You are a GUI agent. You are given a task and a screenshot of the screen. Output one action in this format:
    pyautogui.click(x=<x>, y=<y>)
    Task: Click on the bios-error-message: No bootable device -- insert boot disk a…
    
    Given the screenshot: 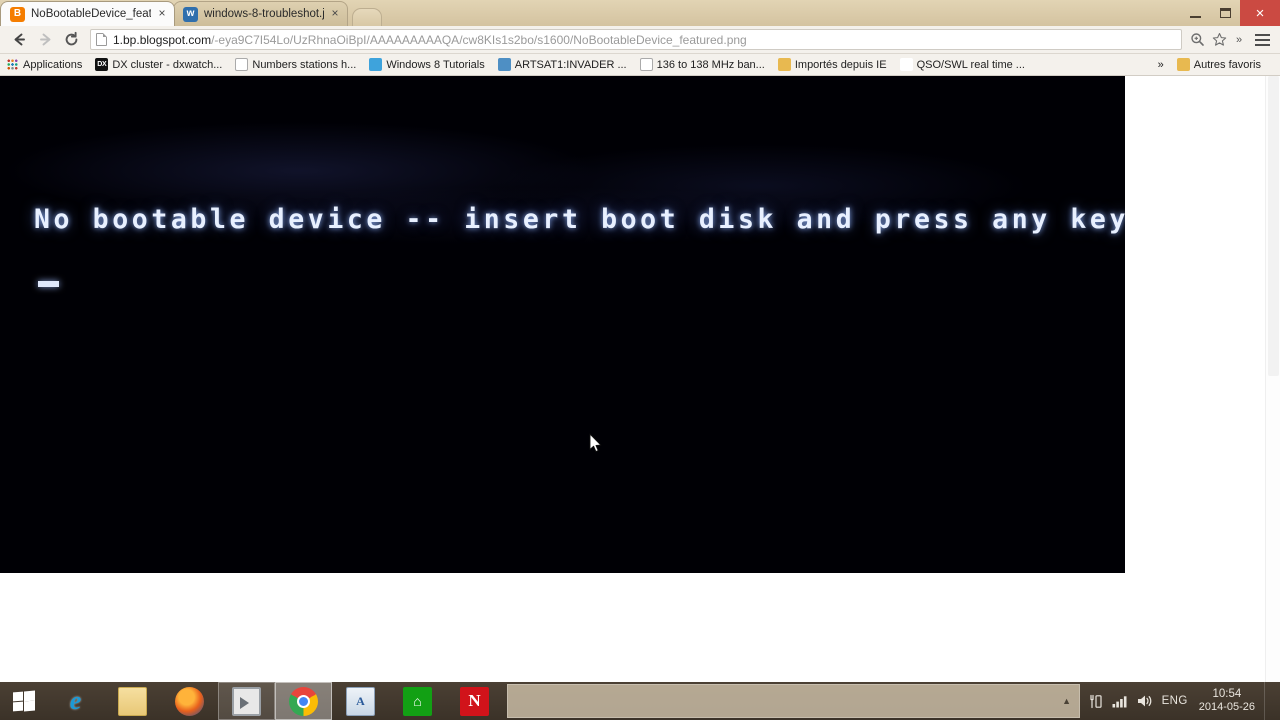 What is the action you would take?
    pyautogui.click(x=579, y=219)
    